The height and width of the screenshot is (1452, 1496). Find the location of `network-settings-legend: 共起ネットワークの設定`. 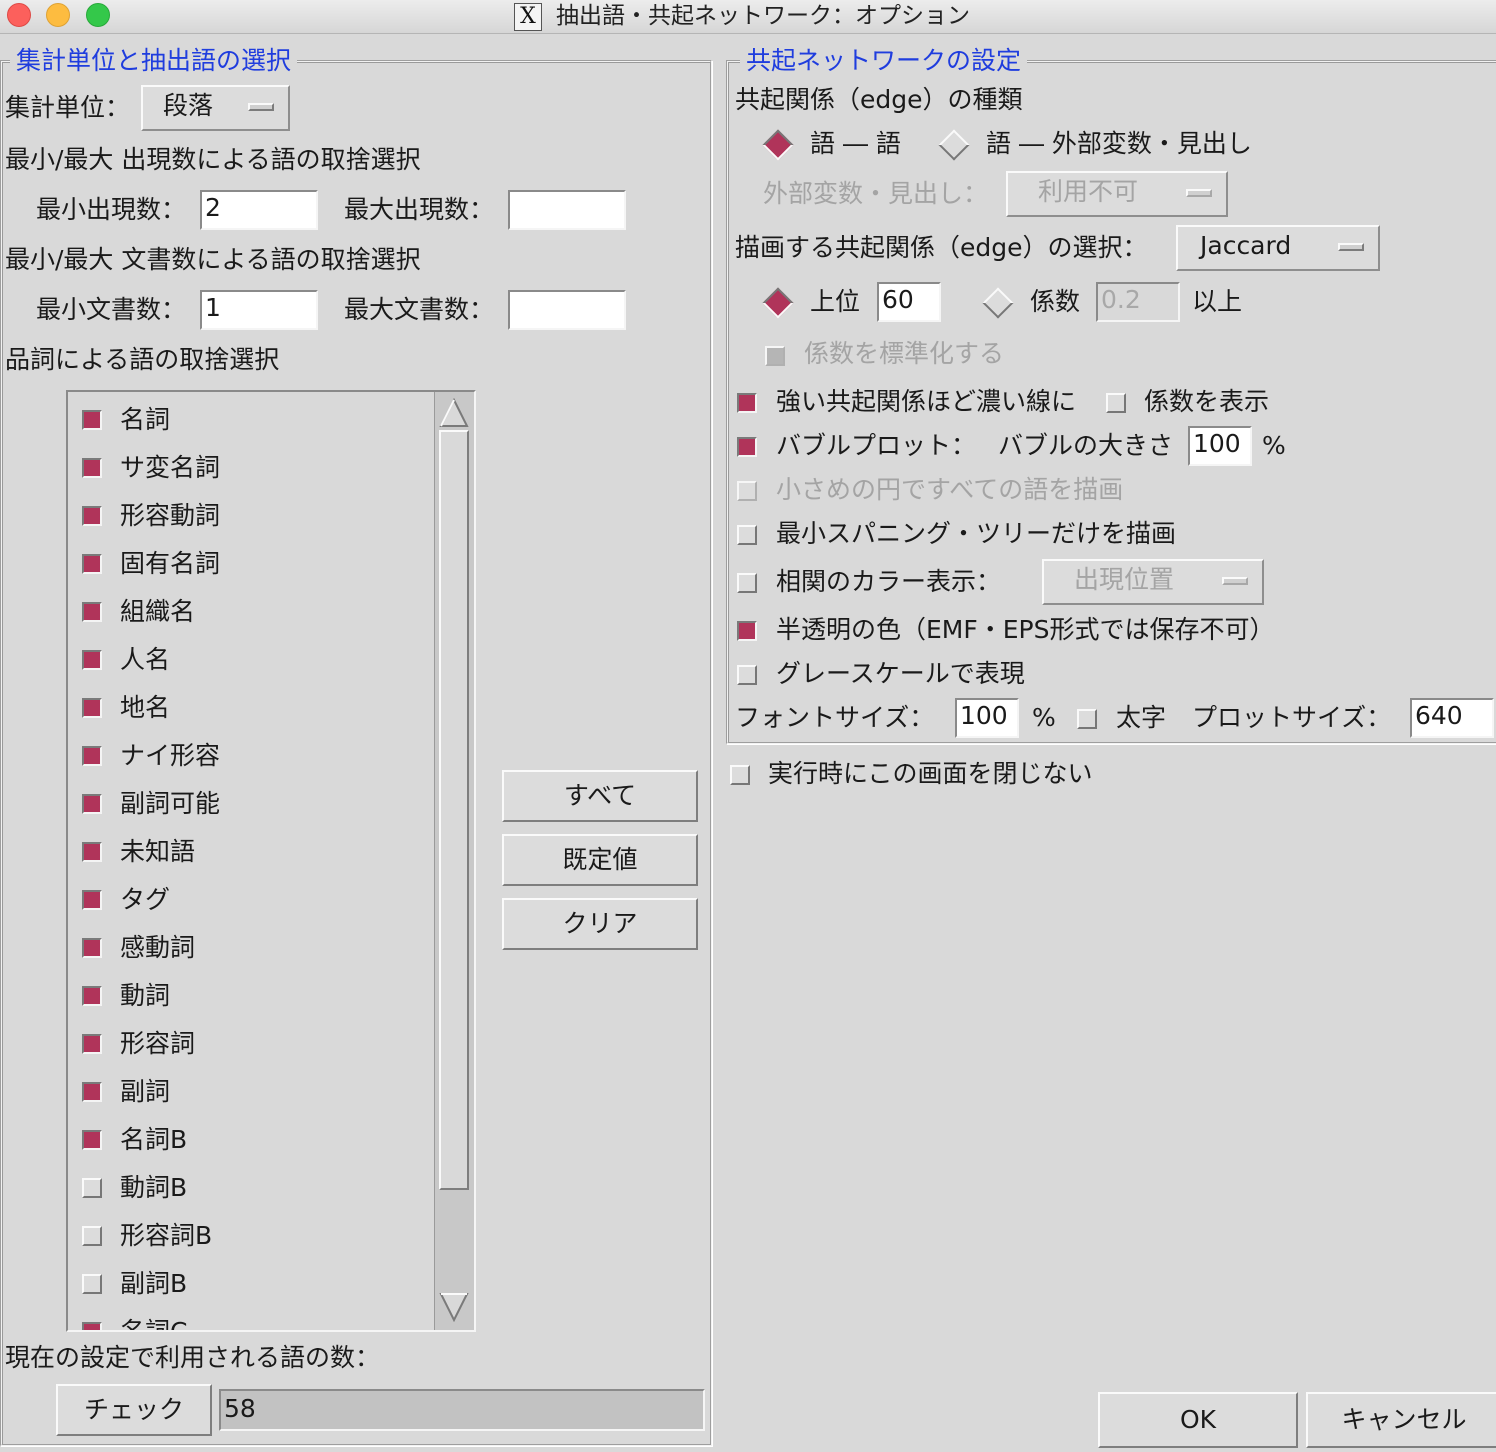

network-settings-legend: 共起ネットワークの設定 is located at coordinates (884, 61).